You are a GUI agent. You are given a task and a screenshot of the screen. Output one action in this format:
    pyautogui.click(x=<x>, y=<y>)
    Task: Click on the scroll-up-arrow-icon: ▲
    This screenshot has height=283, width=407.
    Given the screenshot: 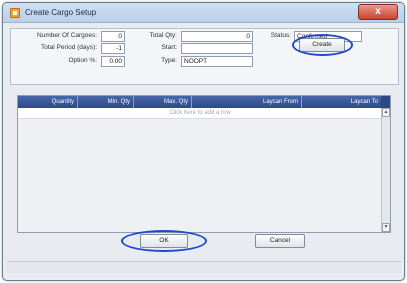 What is the action you would take?
    pyautogui.click(x=386, y=112)
    